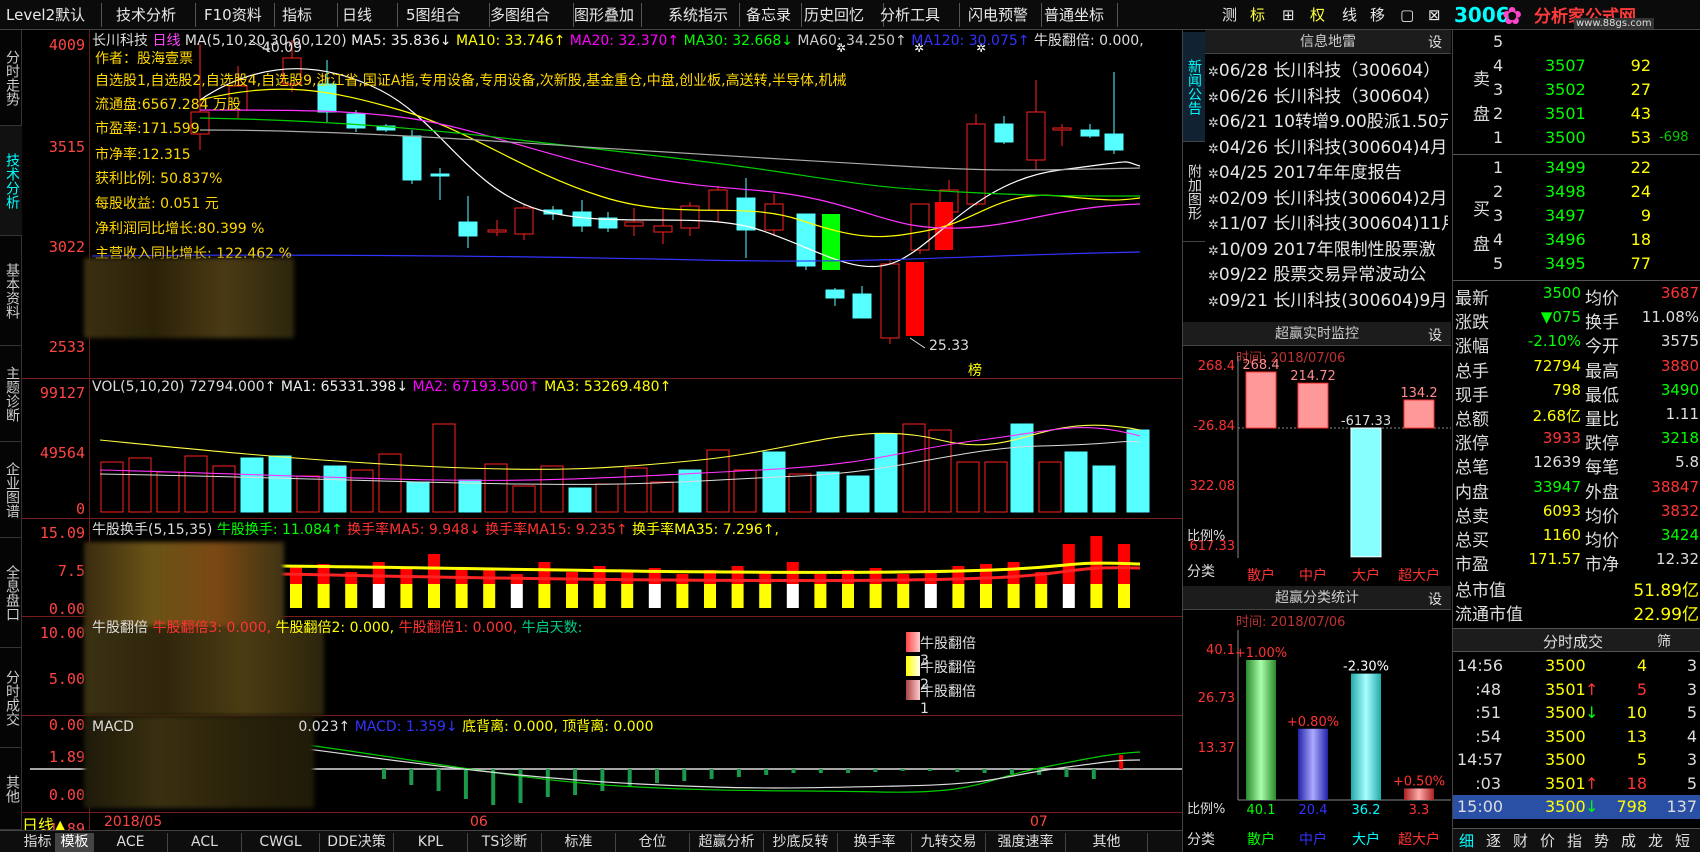  What do you see at coordinates (1574, 840) in the screenshot?
I see `detail-tab: 指` at bounding box center [1574, 840].